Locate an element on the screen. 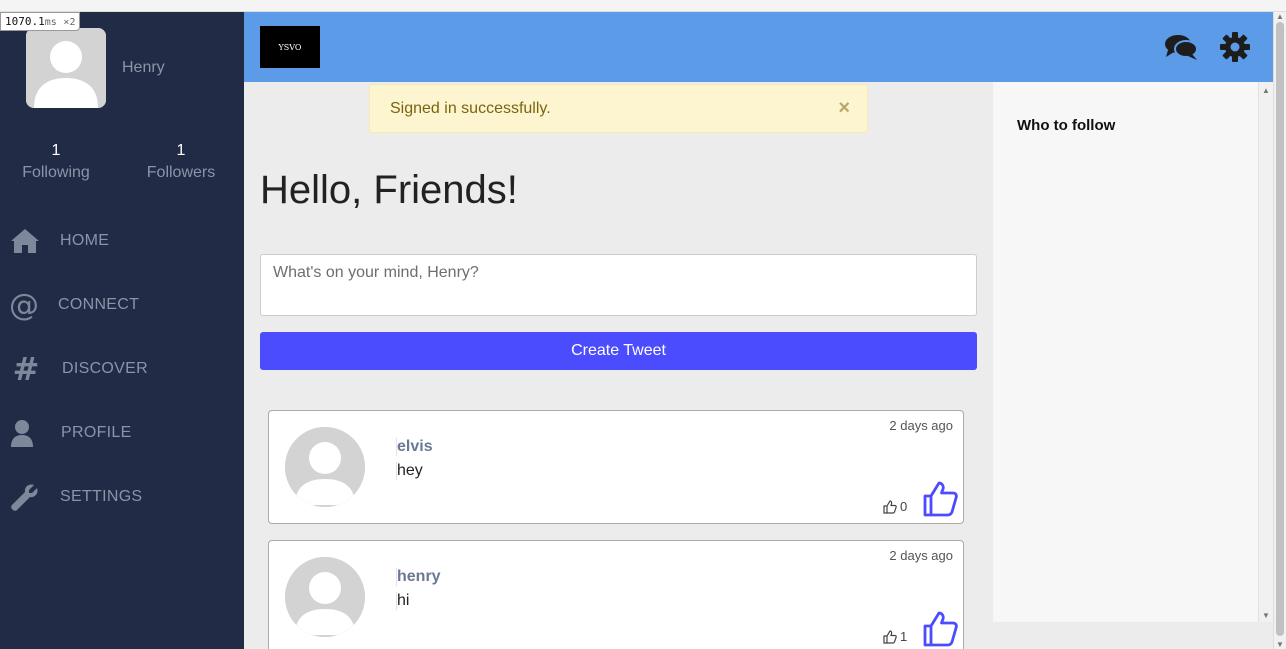  following-label: Following is located at coordinates (56, 172).